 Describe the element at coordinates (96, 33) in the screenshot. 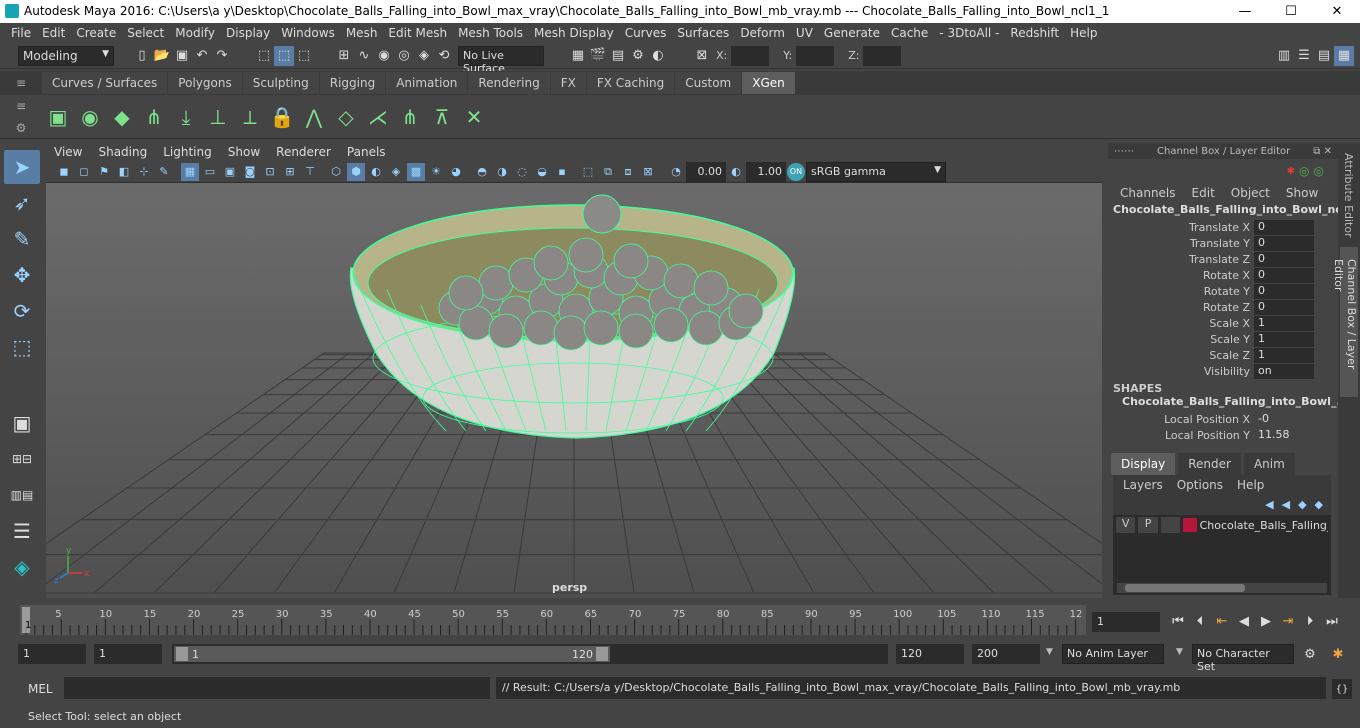

I see `menu-create: Create` at that location.